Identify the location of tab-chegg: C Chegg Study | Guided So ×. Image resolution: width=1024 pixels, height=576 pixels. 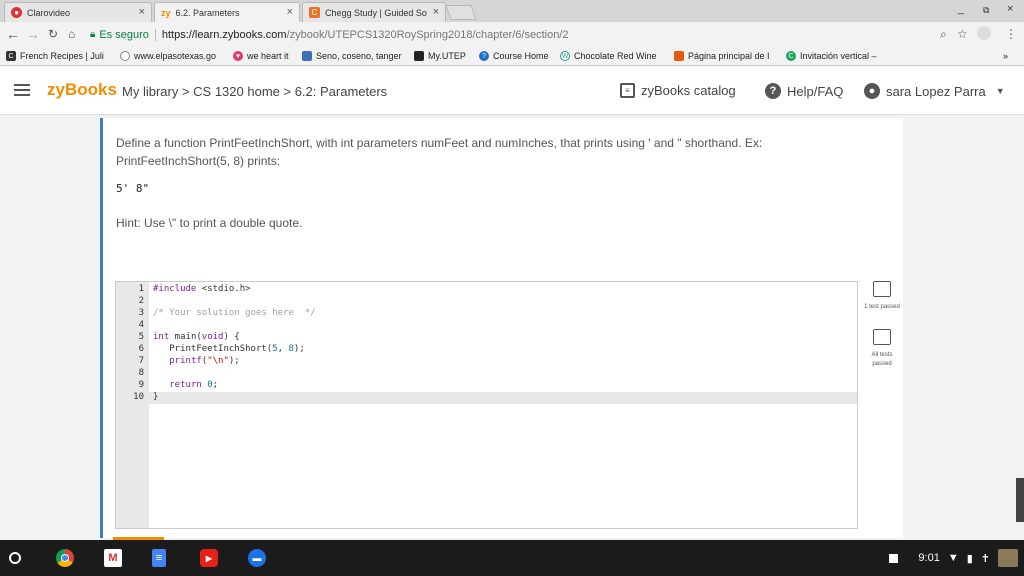
(374, 12).